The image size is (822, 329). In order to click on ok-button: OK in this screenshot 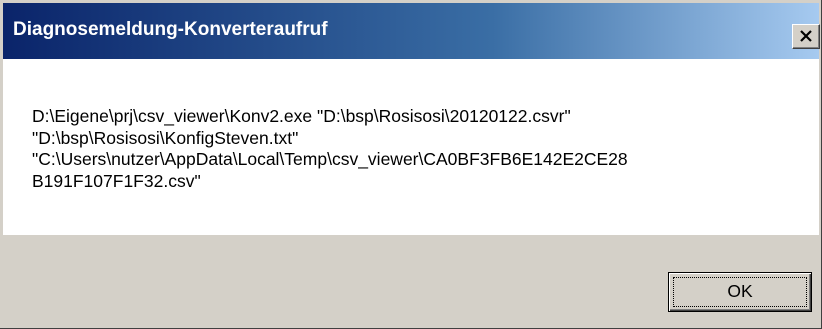, I will do `click(740, 292)`.